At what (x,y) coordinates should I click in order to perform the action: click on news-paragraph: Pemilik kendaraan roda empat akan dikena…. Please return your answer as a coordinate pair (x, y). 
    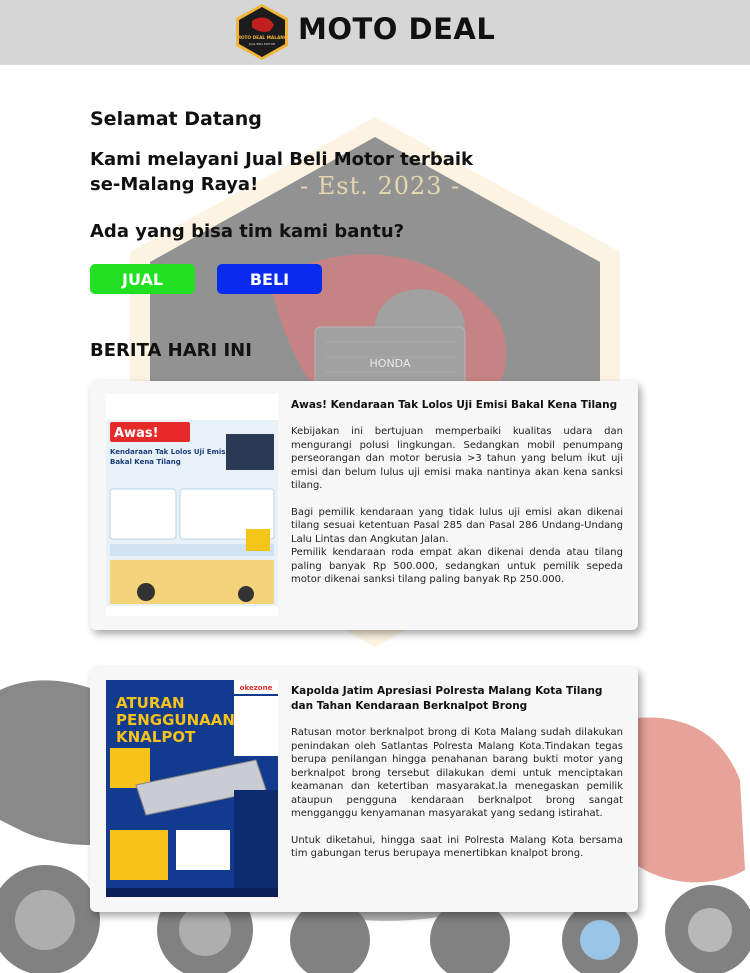
    Looking at the image, I should click on (457, 566).